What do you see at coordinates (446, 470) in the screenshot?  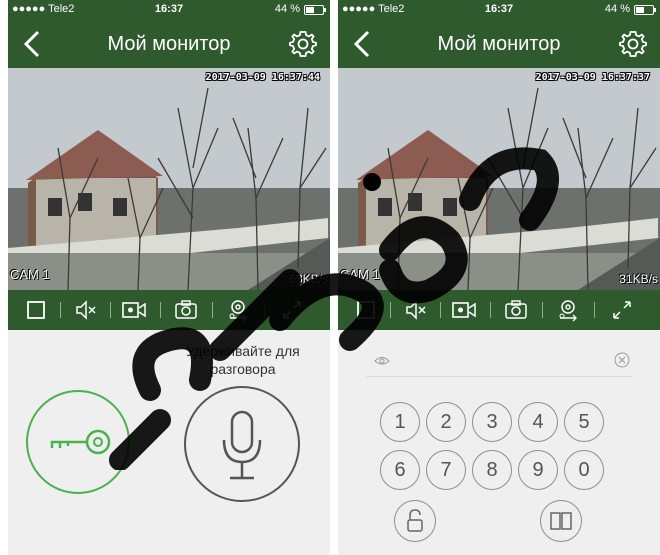 I see `keypad-key-7: 7` at bounding box center [446, 470].